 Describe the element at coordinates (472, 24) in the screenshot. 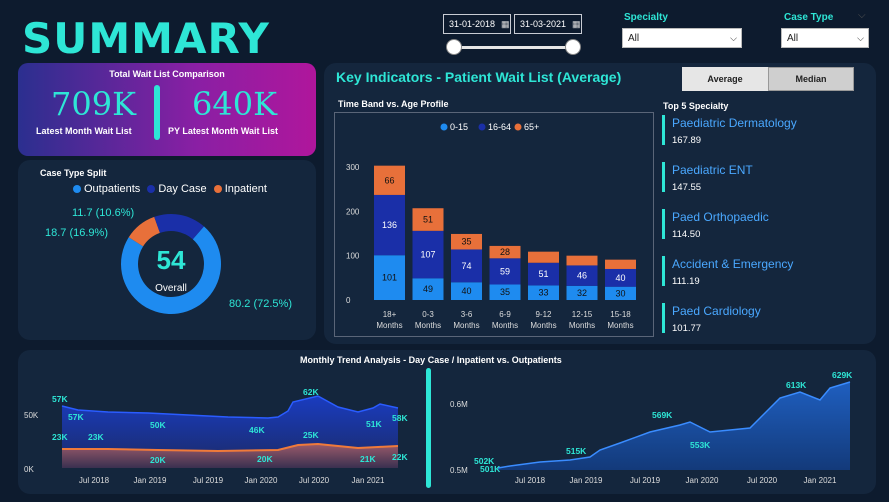

I see `start-date-value: 31-01-2018` at that location.